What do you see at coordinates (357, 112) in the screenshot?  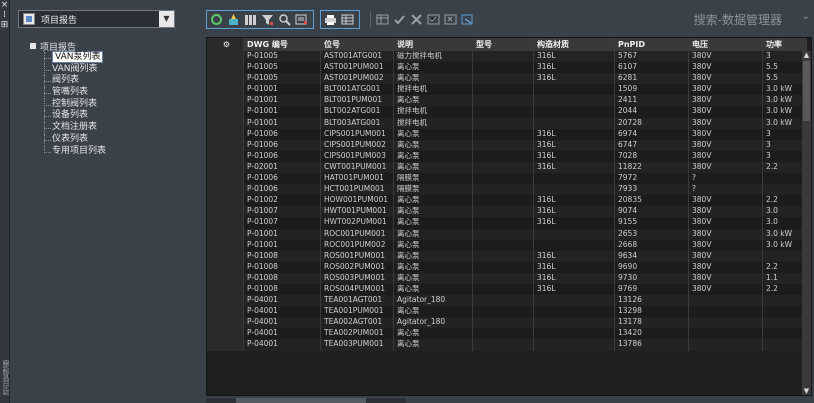 I see `table-cell: BLT002ATG001` at bounding box center [357, 112].